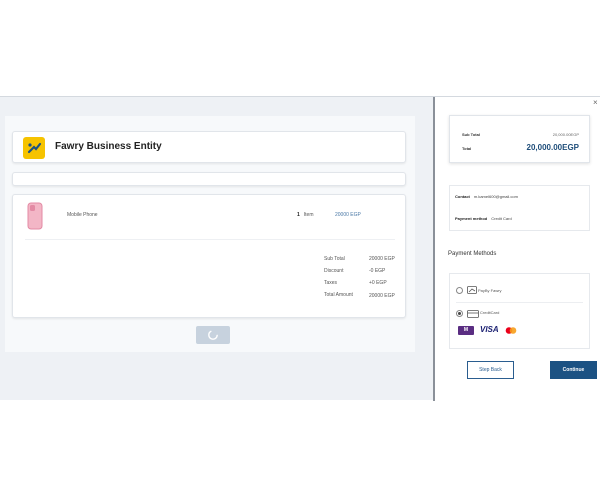  I want to click on continue-button: Continue, so click(573, 370).